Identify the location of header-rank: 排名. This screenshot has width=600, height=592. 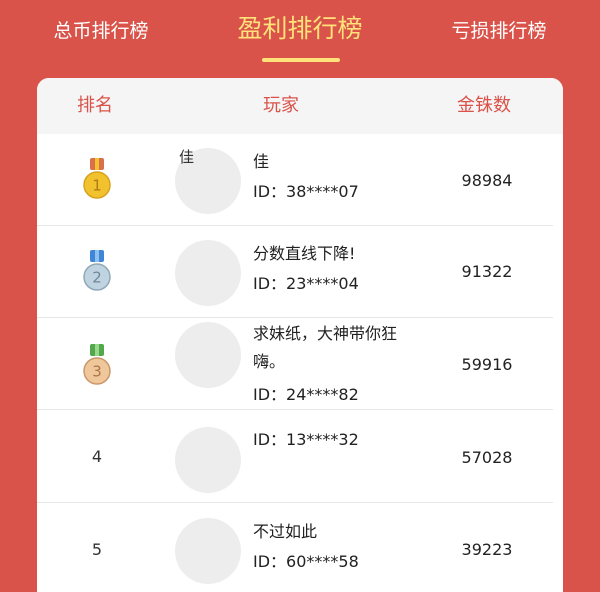
(95, 105).